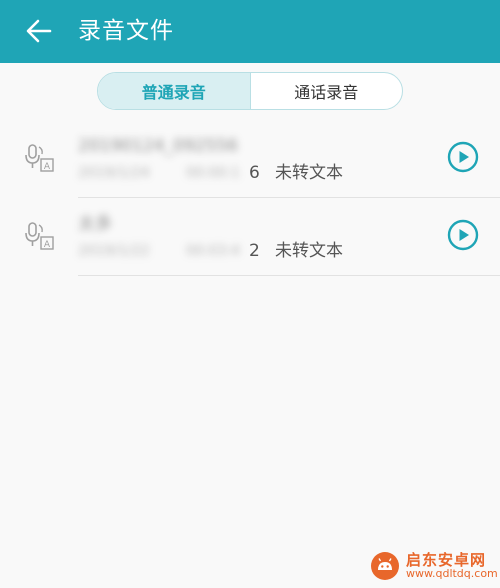  I want to click on watermark-brand: 启东安卓网, so click(446, 559).